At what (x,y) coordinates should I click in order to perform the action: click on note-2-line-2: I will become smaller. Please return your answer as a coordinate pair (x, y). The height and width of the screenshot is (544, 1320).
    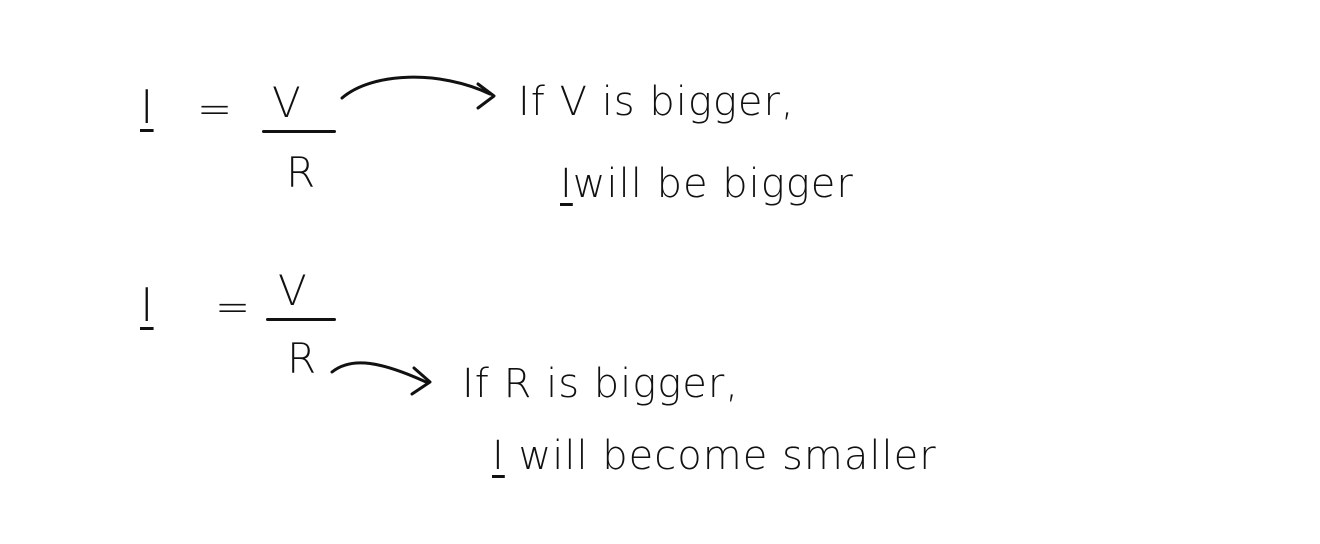
    Looking at the image, I should click on (714, 456).